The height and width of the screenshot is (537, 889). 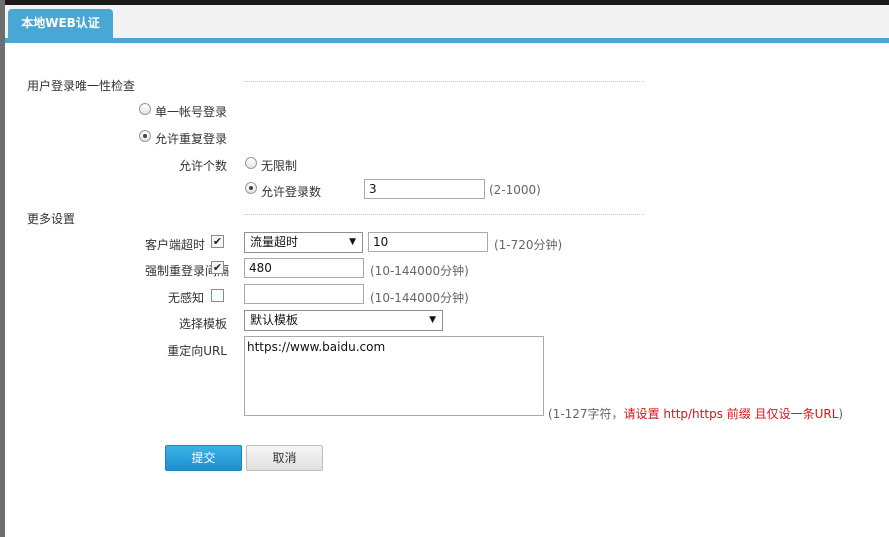 I want to click on section-title-more: 更多设置, so click(x=51, y=219).